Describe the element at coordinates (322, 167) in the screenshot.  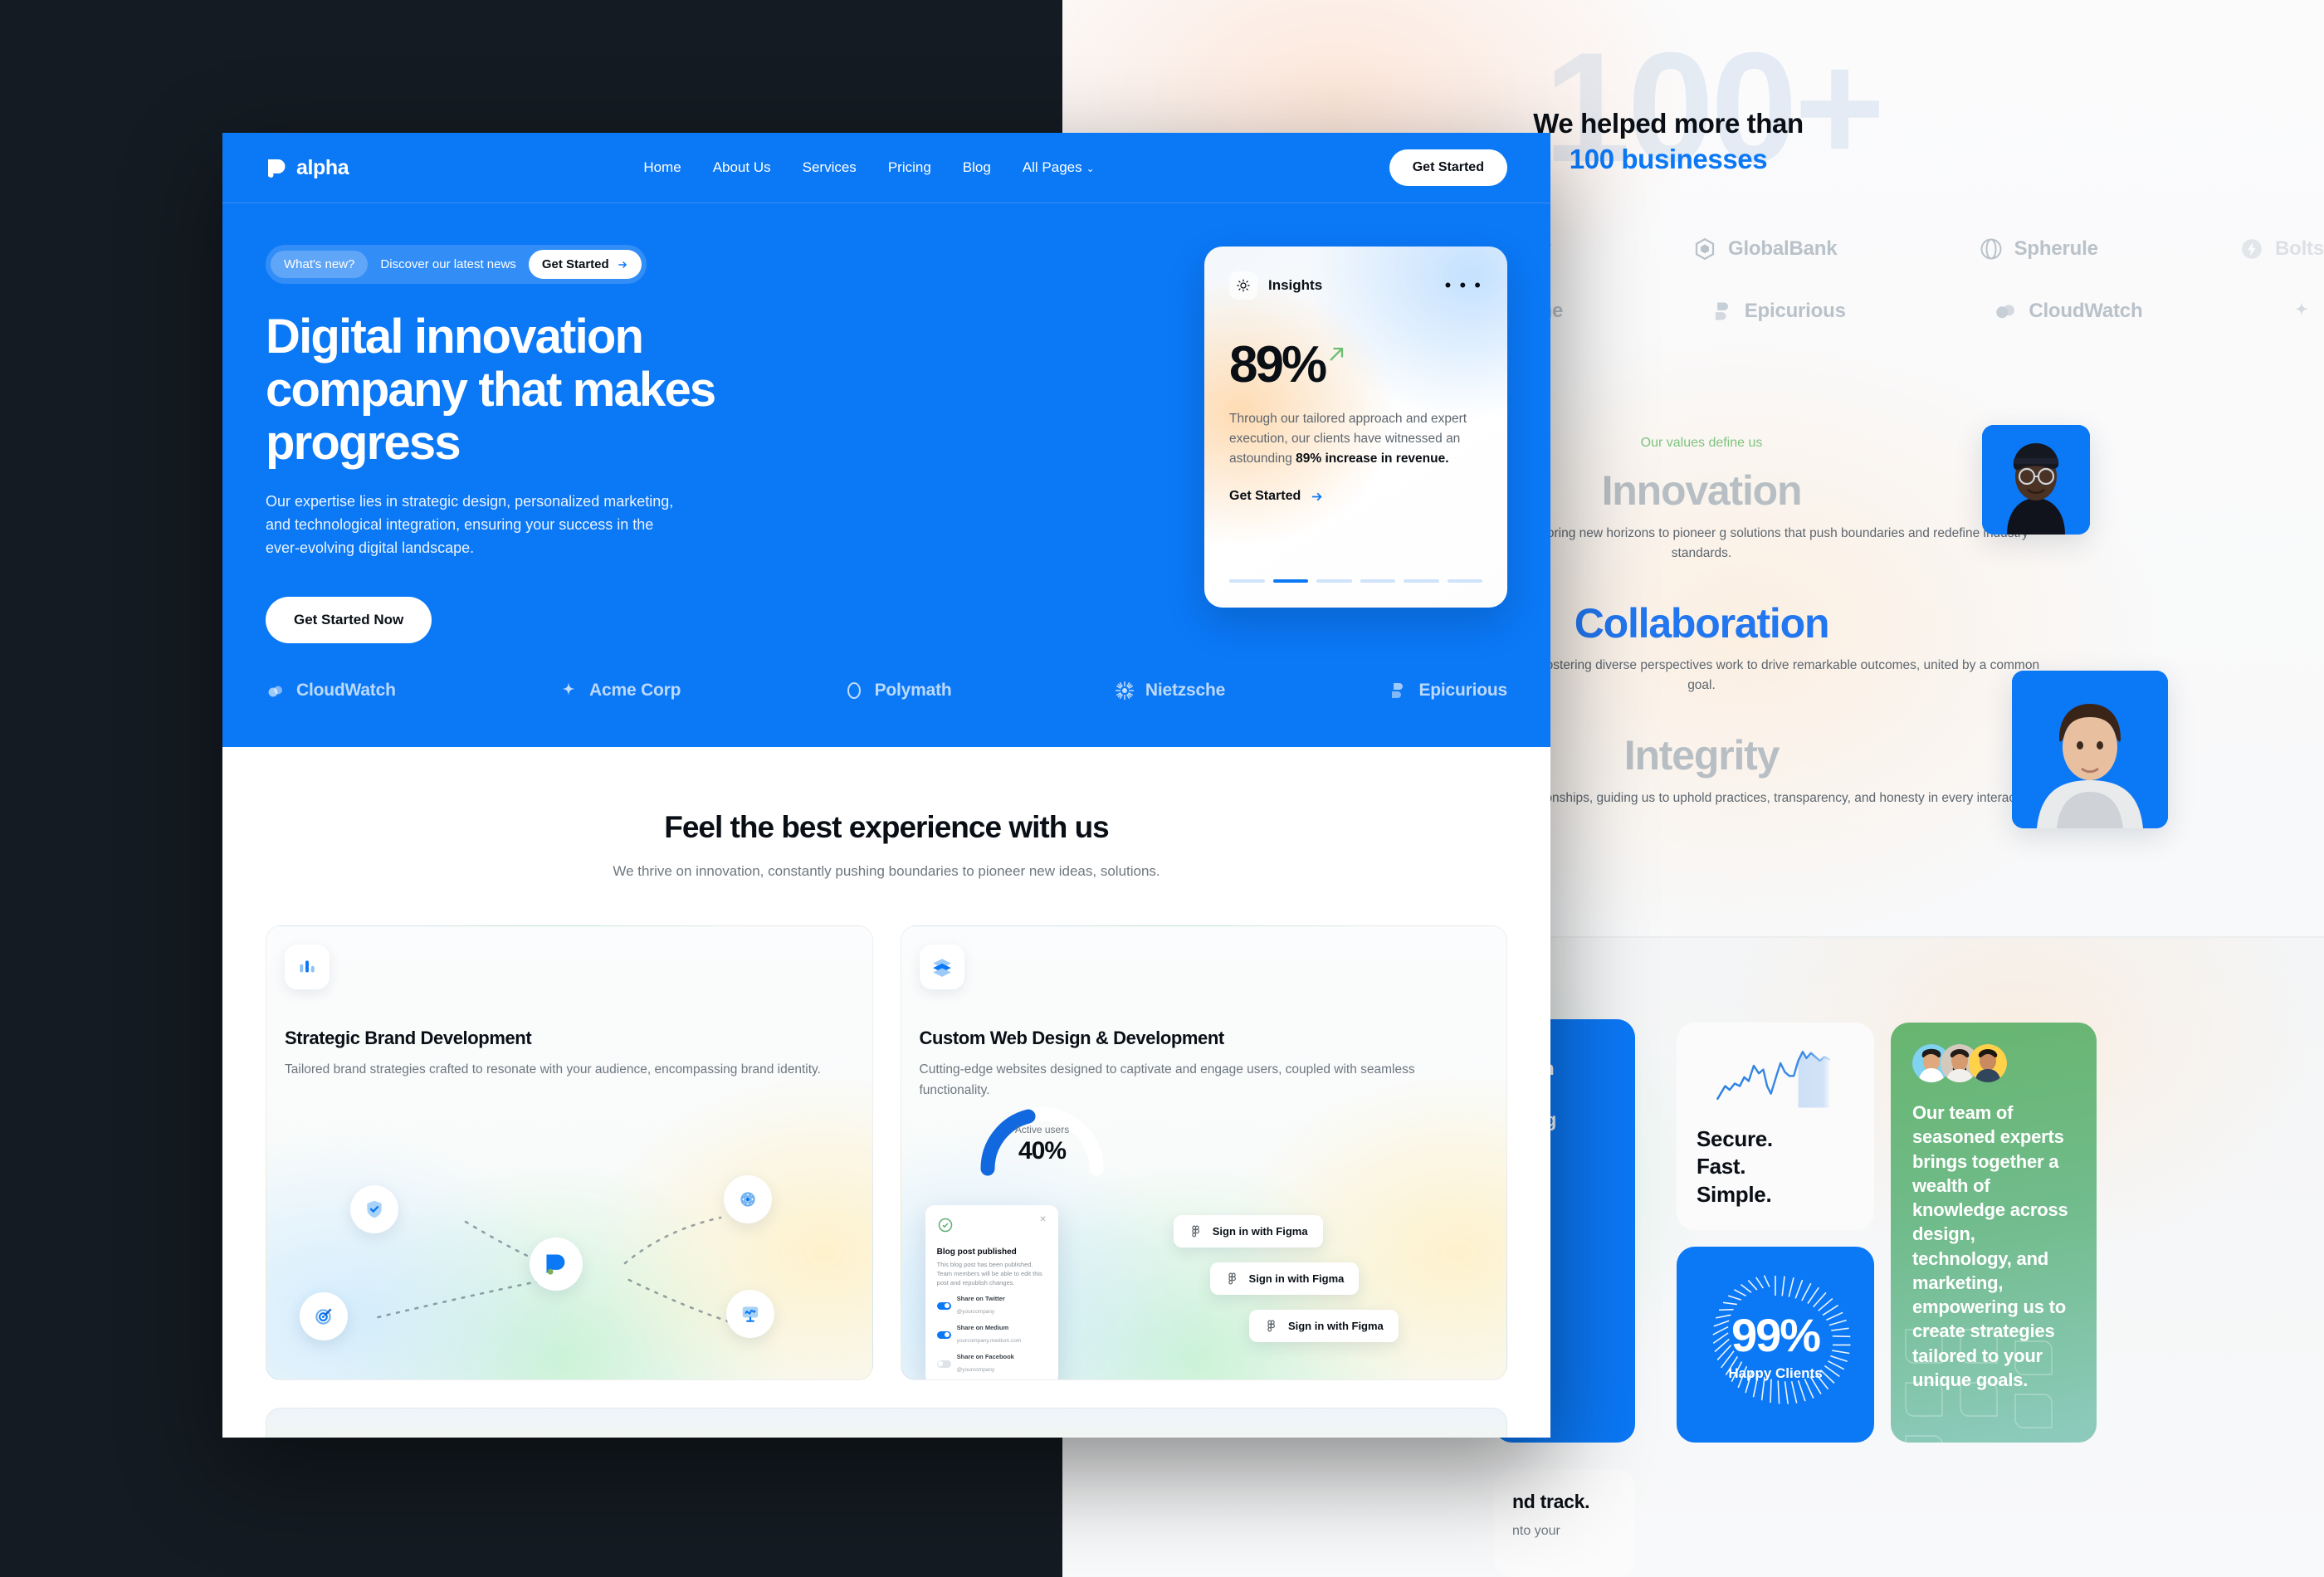
I see `brand-name: alpha` at that location.